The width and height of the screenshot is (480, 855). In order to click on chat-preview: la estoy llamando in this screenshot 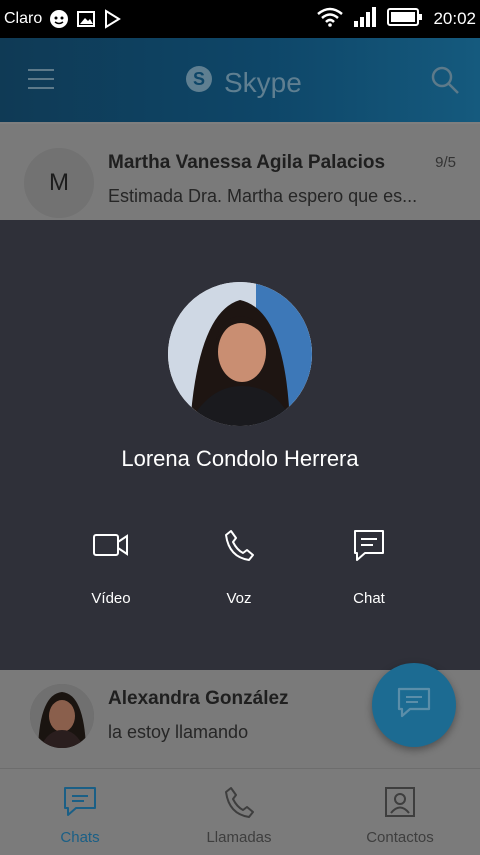, I will do `click(178, 732)`.